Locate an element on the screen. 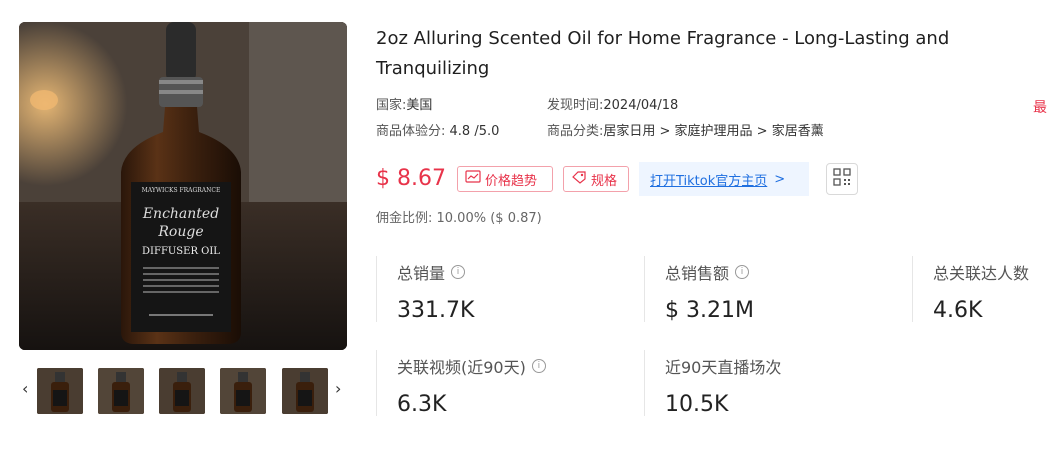  bottle-label-name1: Enchanted is located at coordinates (180, 214).